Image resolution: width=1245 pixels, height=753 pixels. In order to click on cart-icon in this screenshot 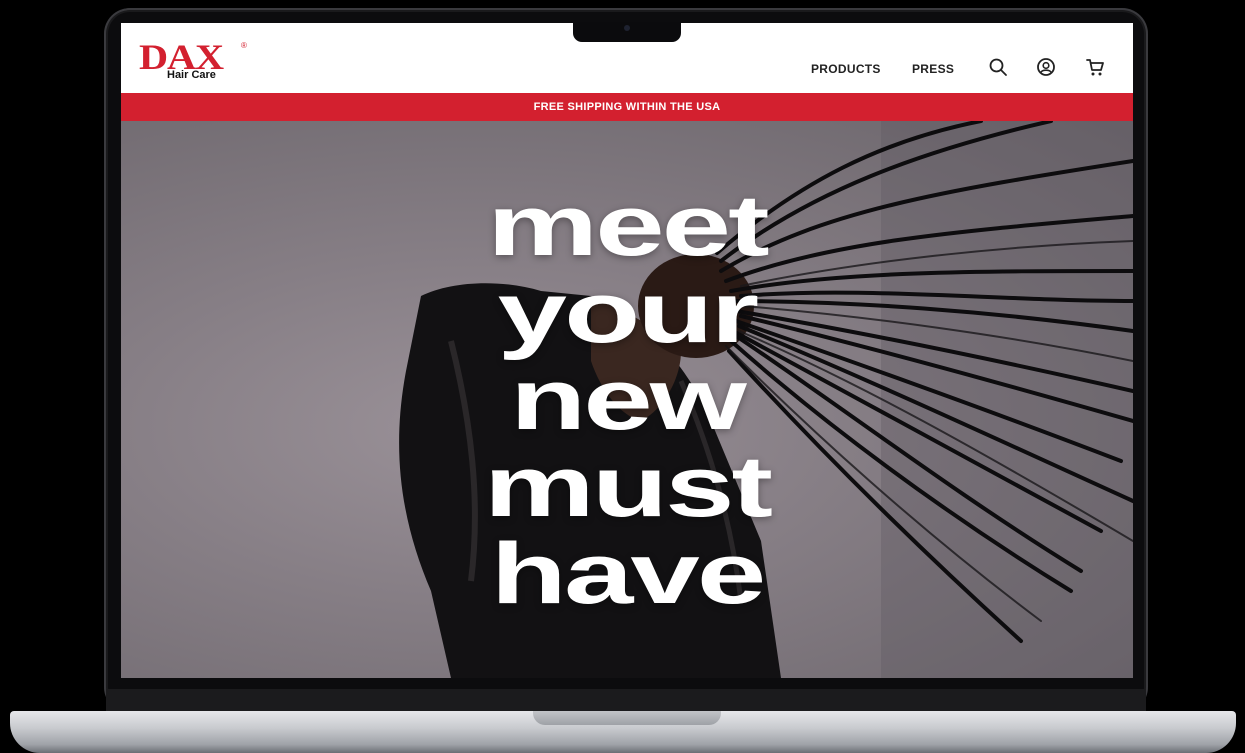, I will do `click(1095, 67)`.